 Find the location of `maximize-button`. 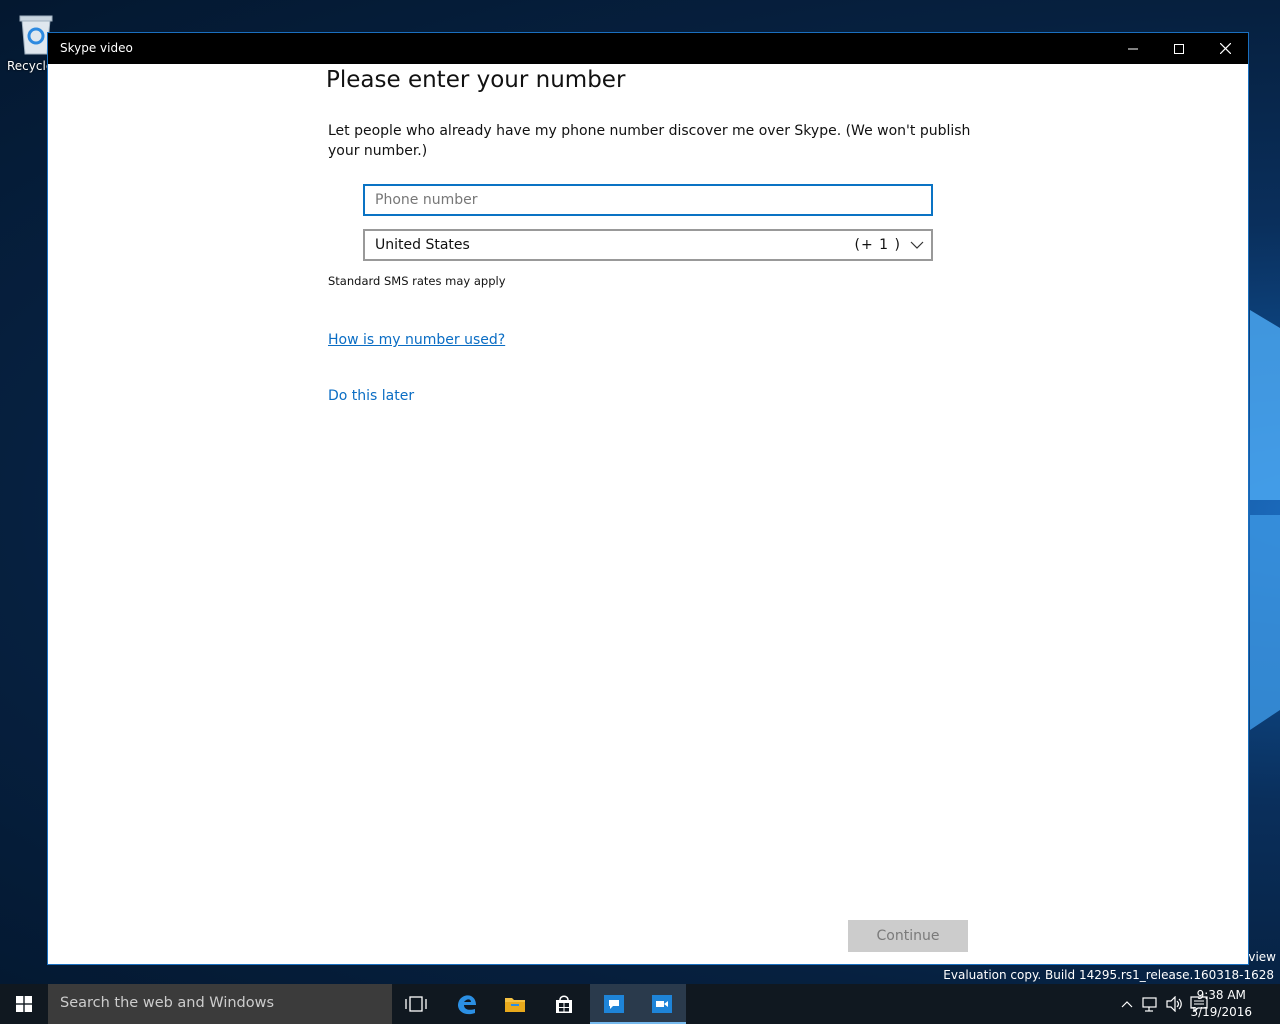

maximize-button is located at coordinates (1179, 48).